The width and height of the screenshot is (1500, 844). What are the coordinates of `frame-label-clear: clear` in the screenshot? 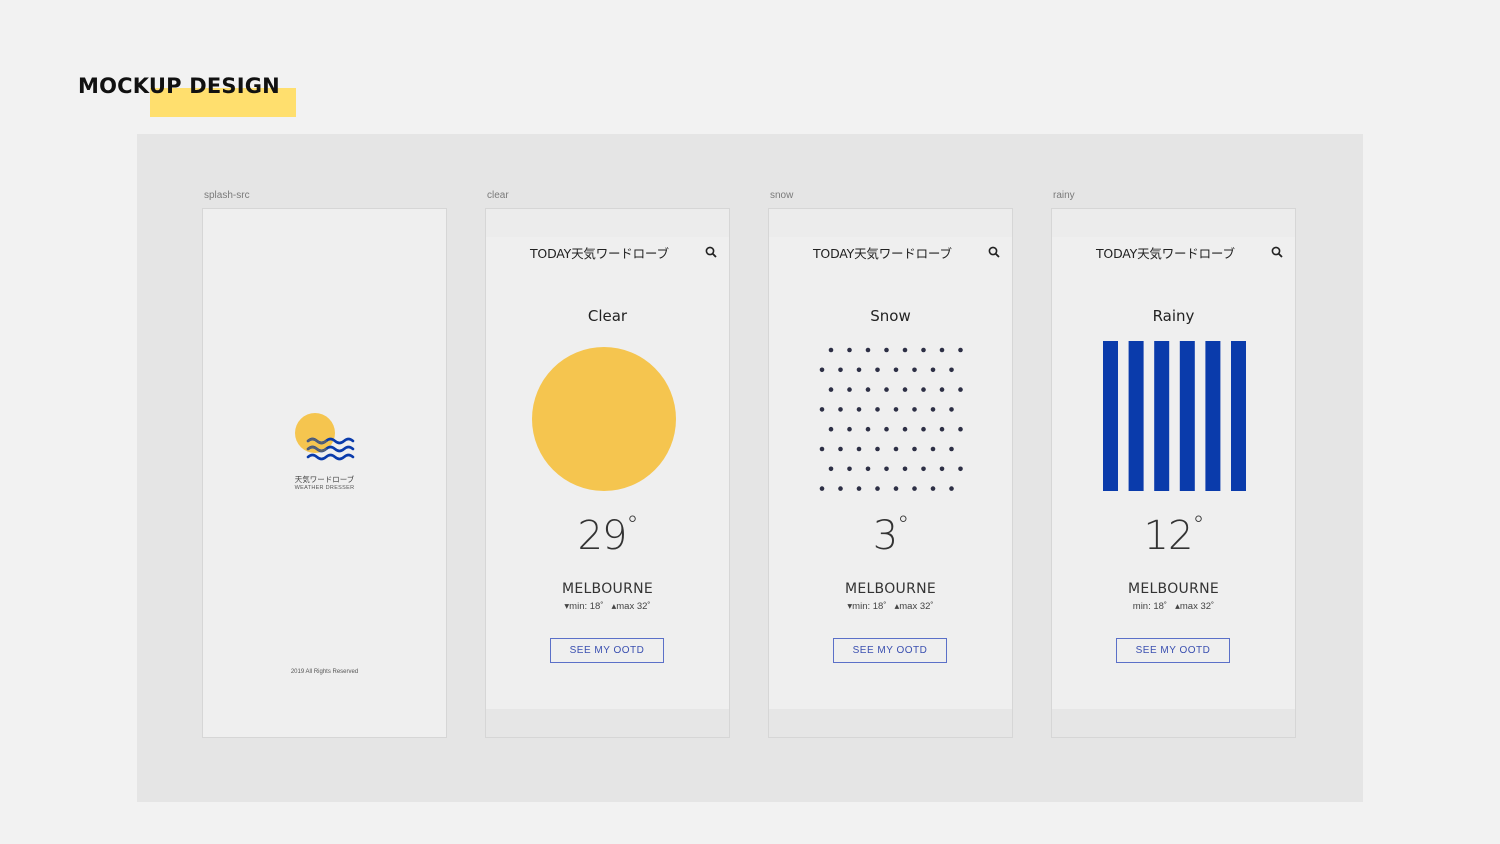 It's located at (498, 195).